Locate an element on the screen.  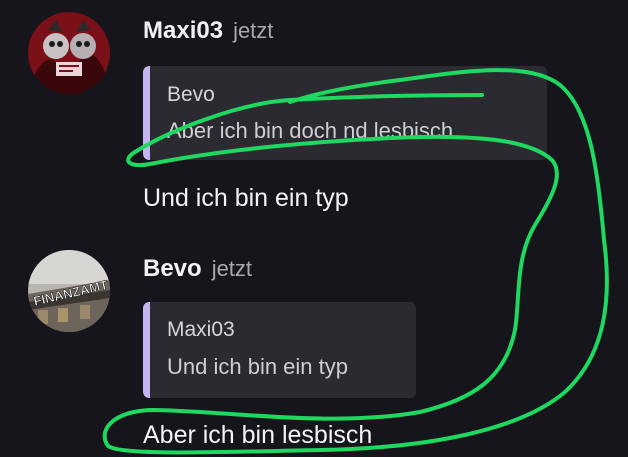
quote-text: Aber ich bin doch nd lesbisch is located at coordinates (310, 130).